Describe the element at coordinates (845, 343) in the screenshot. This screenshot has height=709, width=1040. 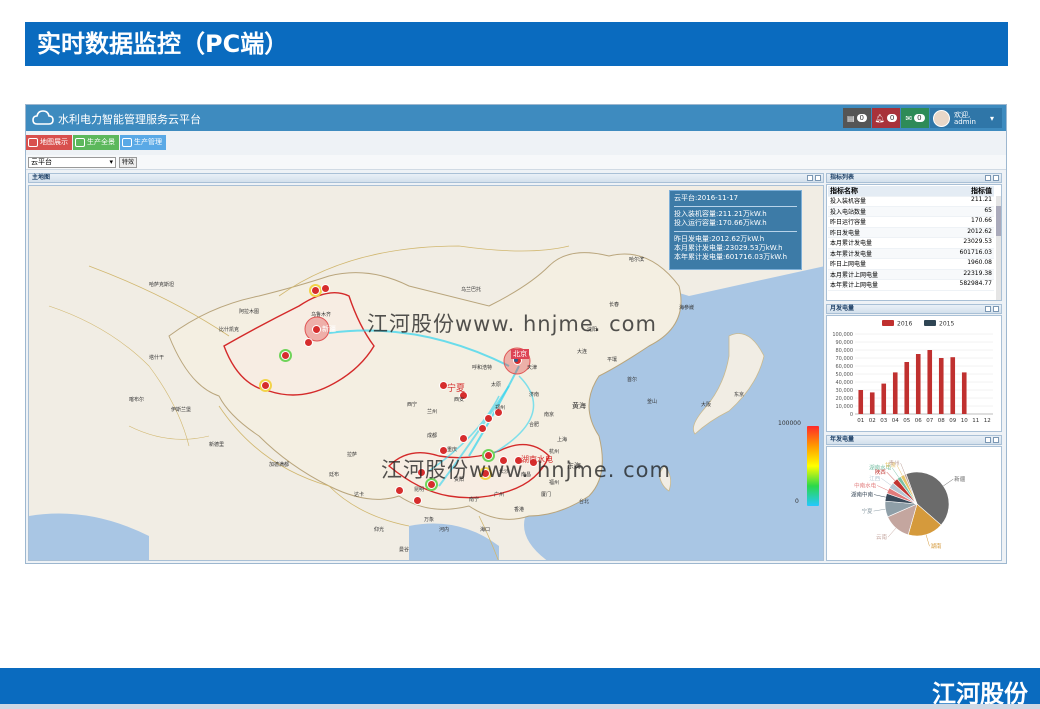
I see `y-tick-label: 90,000` at that location.